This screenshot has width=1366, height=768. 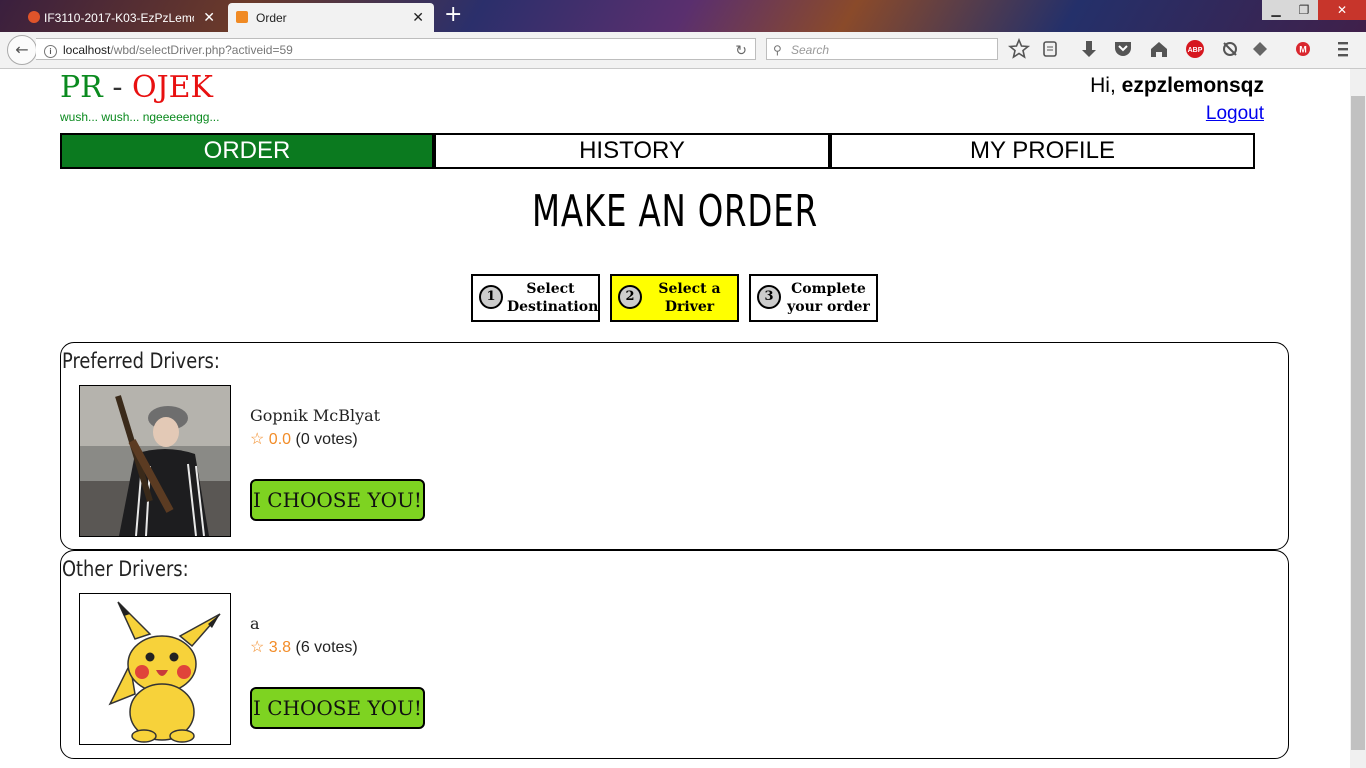 I want to click on mega-badge-text: M, so click(x=1303, y=50).